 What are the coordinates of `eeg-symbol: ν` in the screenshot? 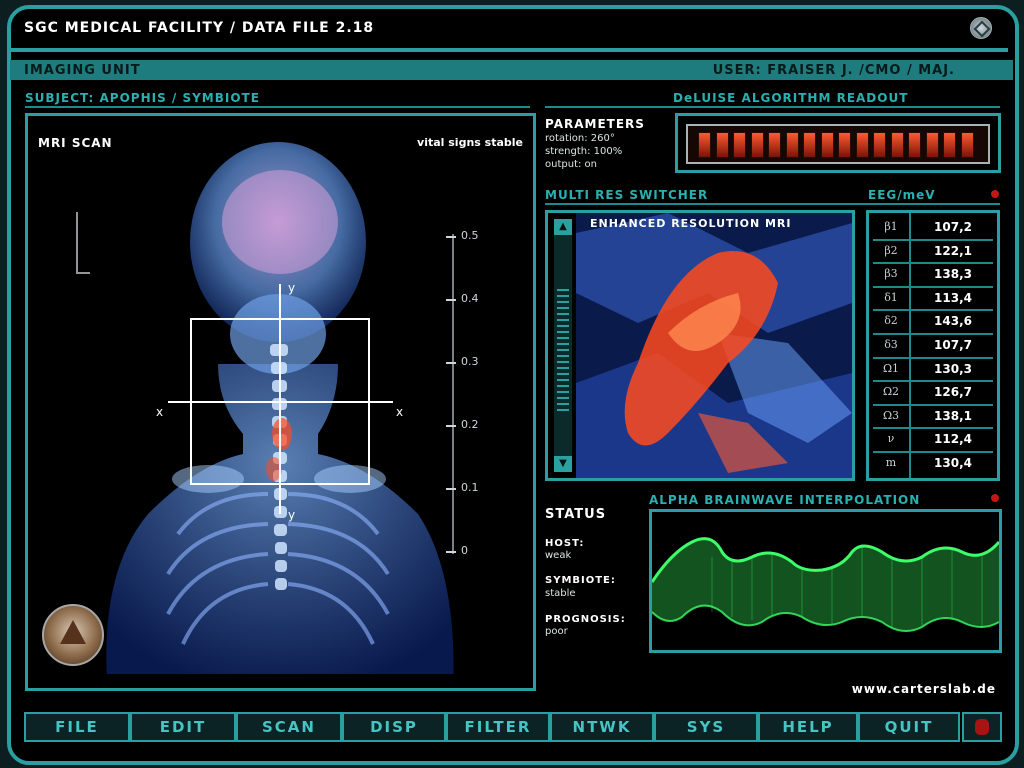 It's located at (891, 439).